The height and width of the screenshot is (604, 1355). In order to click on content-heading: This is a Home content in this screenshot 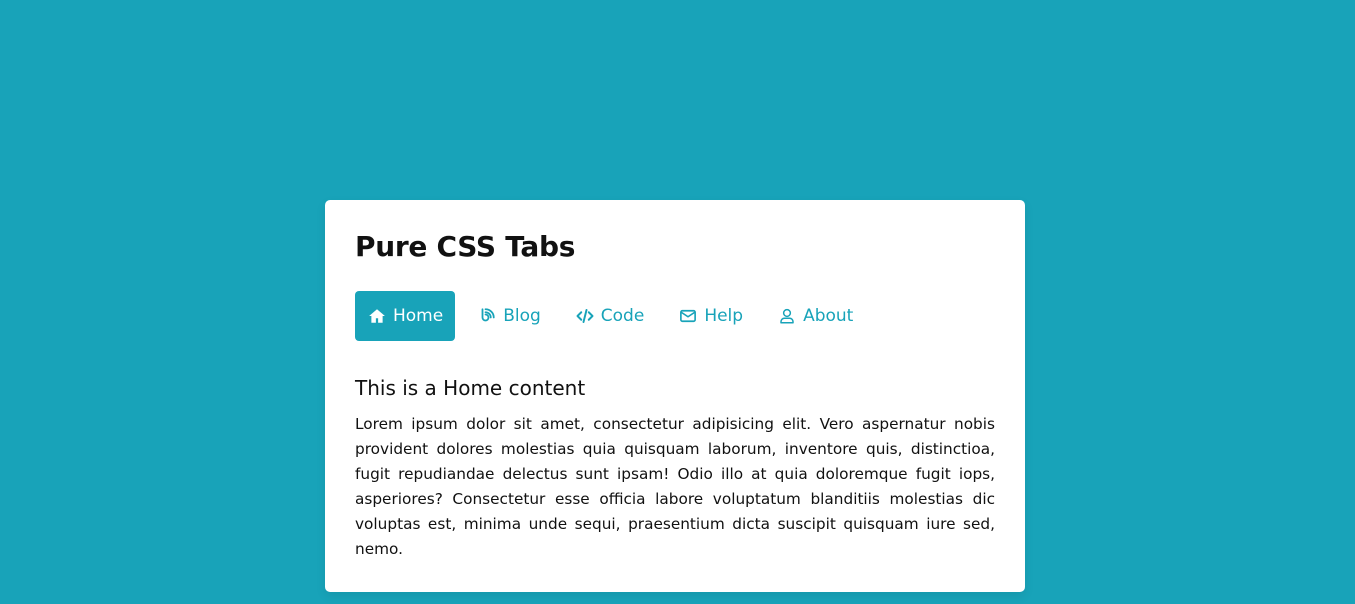, I will do `click(470, 388)`.